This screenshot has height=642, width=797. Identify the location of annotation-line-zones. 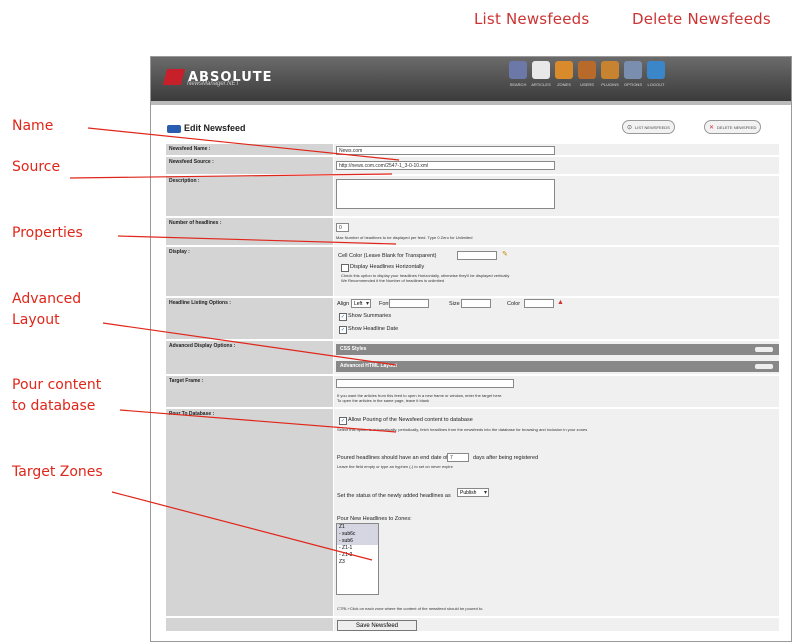
(242, 526).